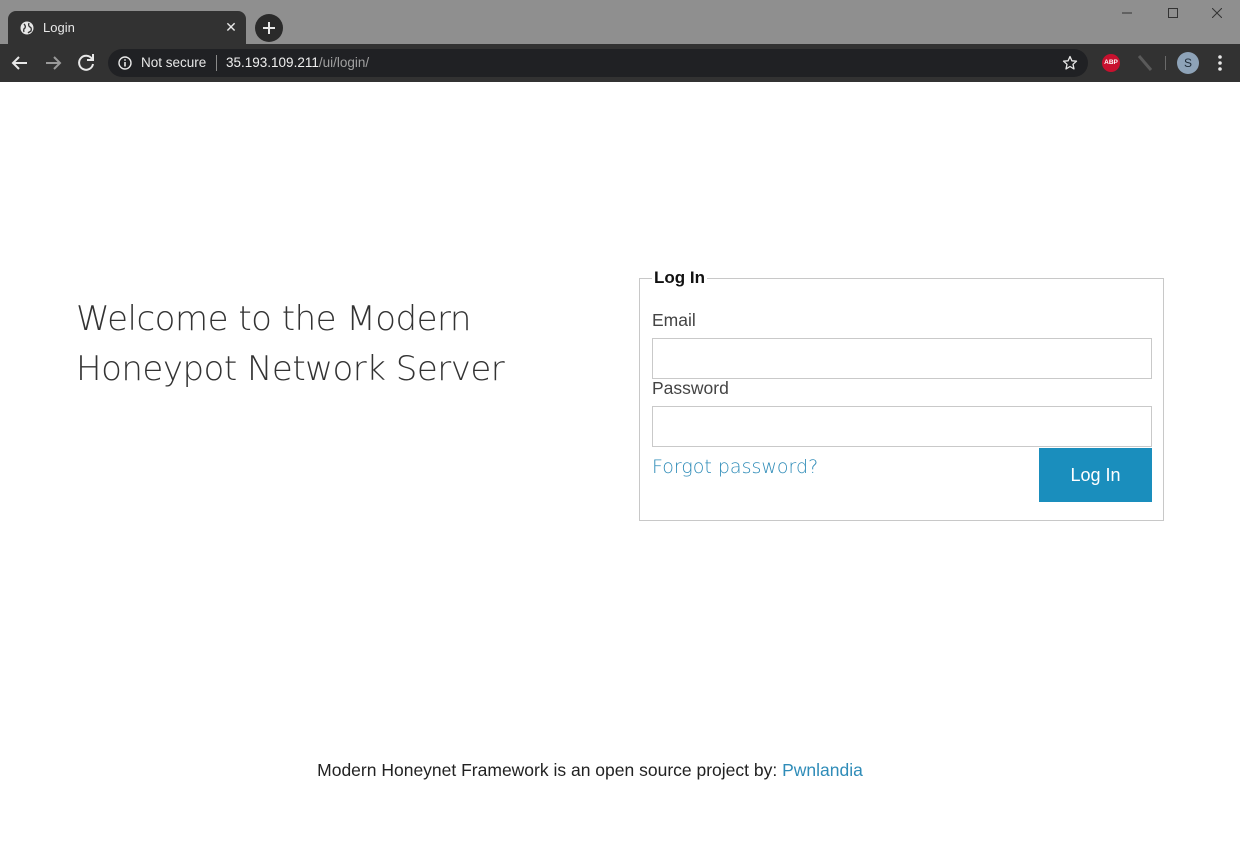 This screenshot has height=859, width=1240. What do you see at coordinates (598, 63) in the screenshot?
I see `address-bar: Not secure 35.193.109.211/ui/login/` at bounding box center [598, 63].